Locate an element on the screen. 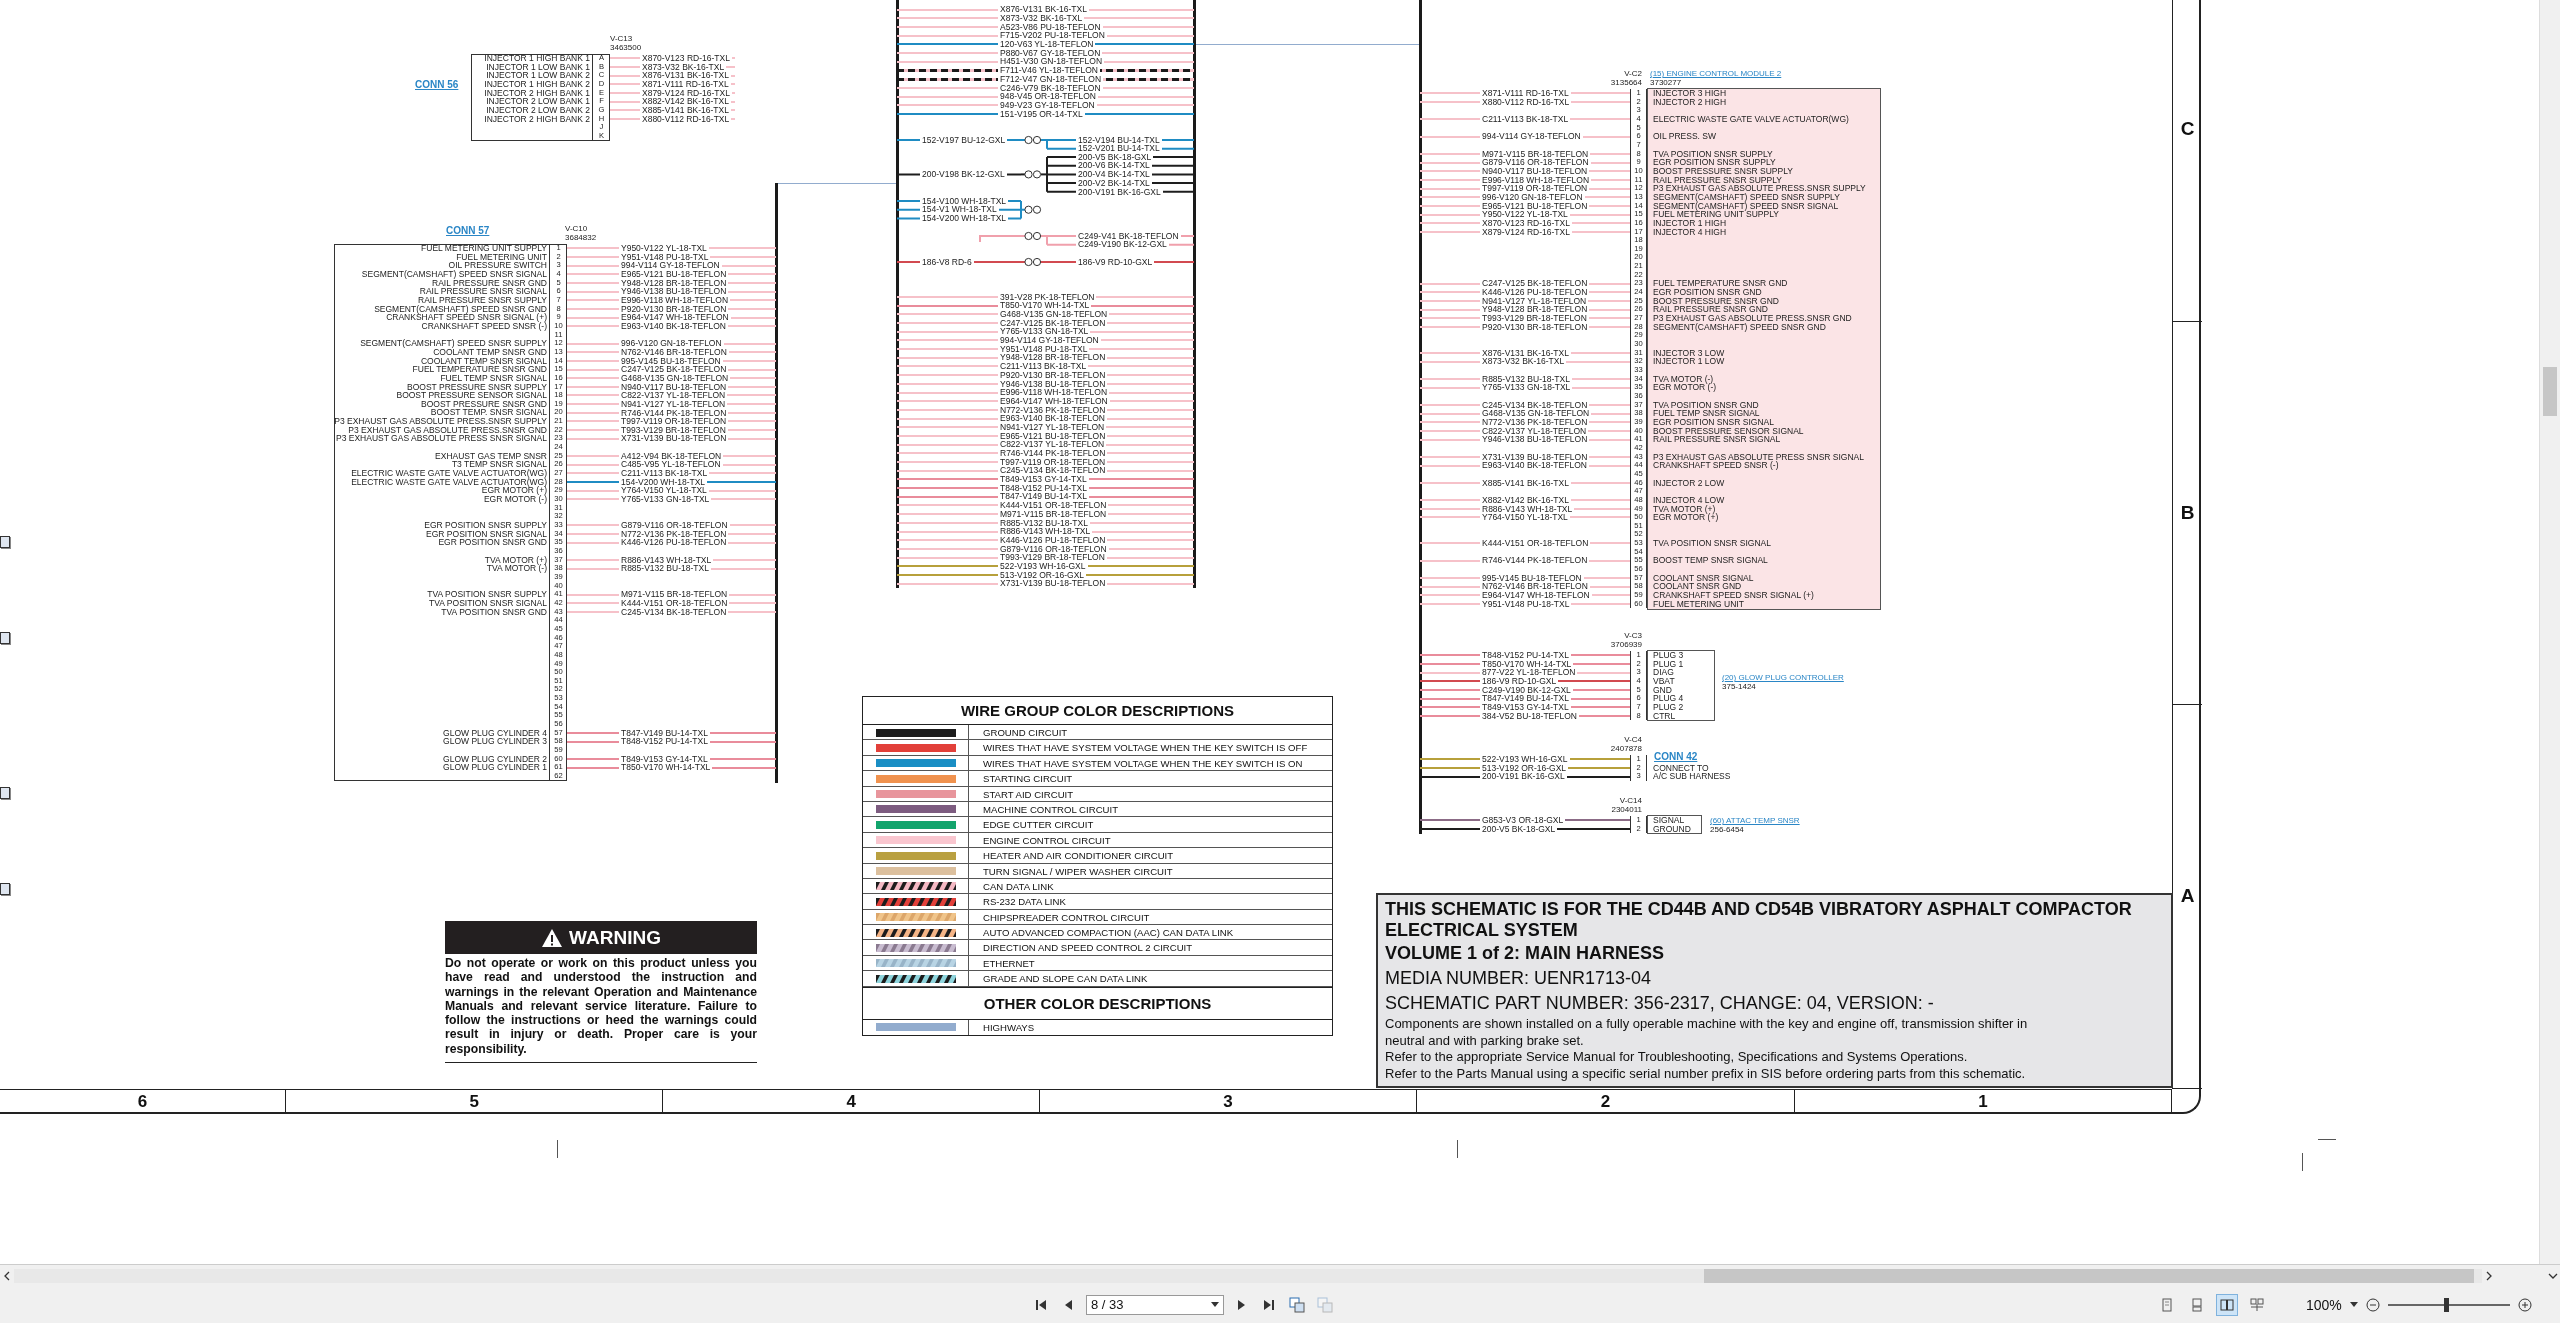 This screenshot has height=1323, width=2560. legend-label: CAN DATA LINK is located at coordinates (1018, 886).